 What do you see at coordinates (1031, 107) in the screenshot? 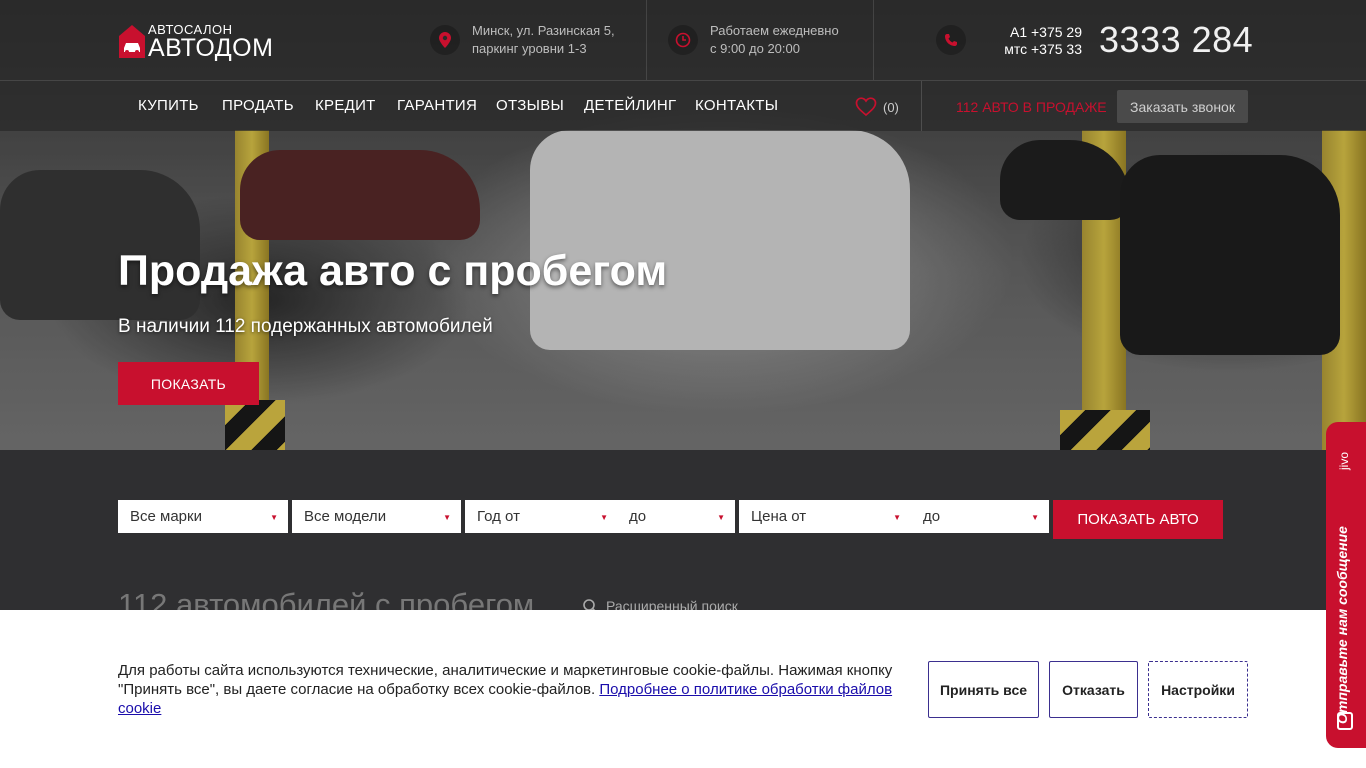
I see `cars-in-sale-link: 112 АВТО В ПРОДАЖЕ` at bounding box center [1031, 107].